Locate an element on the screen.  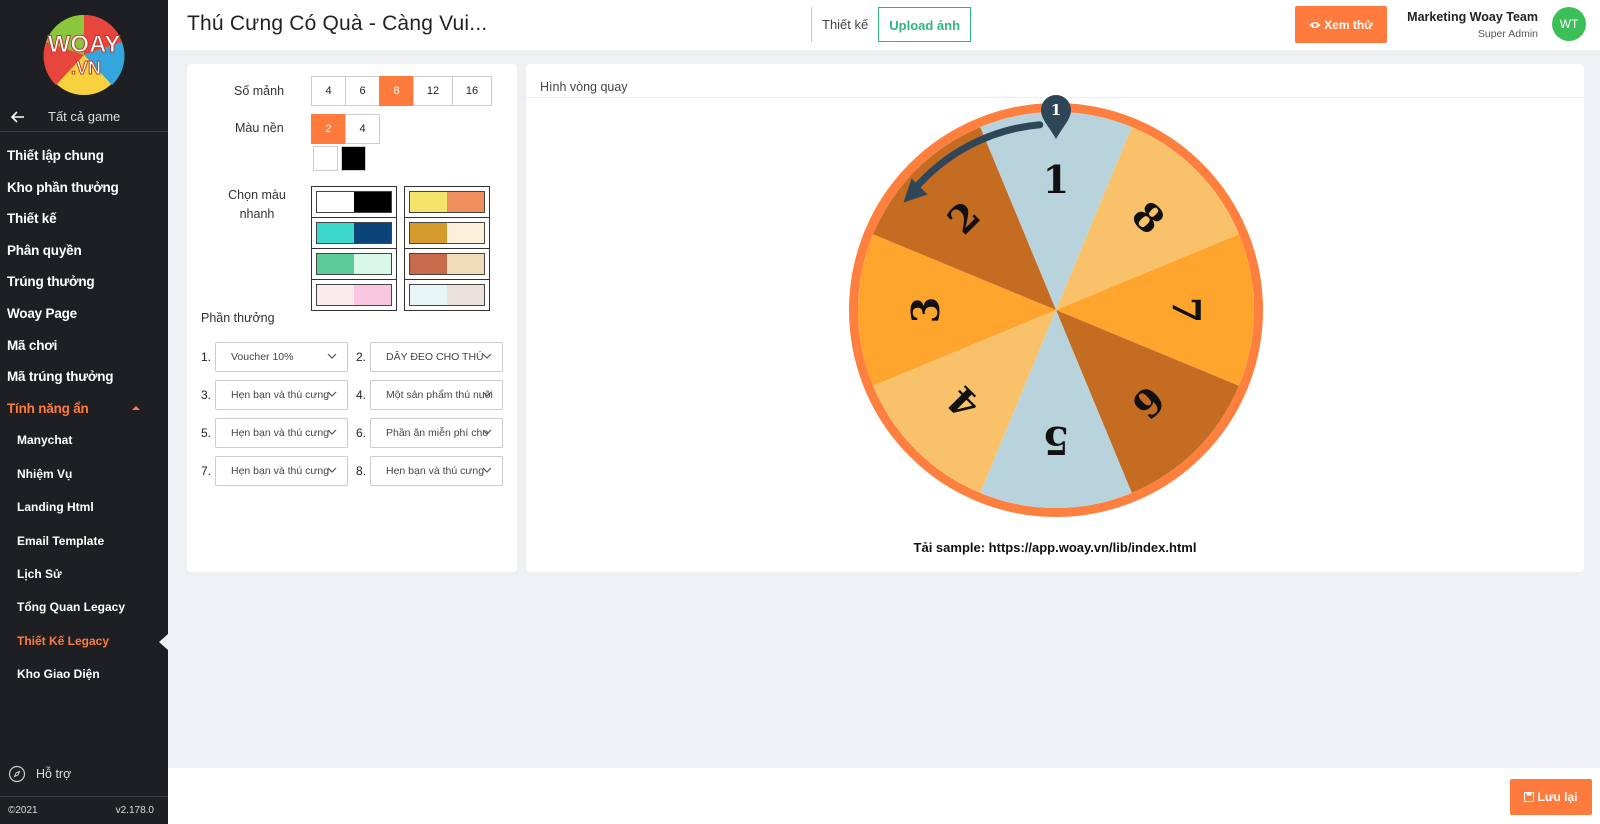
wheel-segment-label: 1 is located at coordinates (1056, 179).